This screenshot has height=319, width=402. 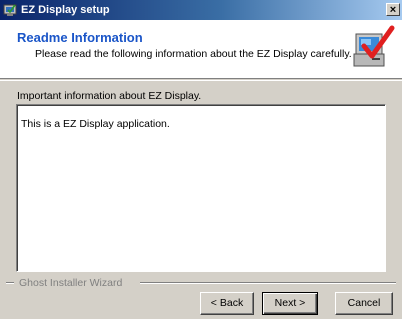 What do you see at coordinates (201, 10) in the screenshot?
I see `title-bar: EZ Display setup ×` at bounding box center [201, 10].